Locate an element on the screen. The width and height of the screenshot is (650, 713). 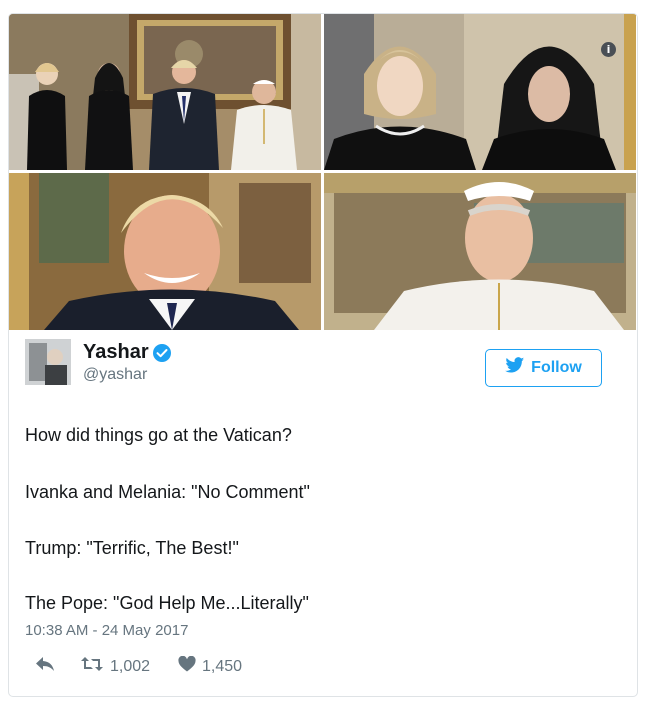
like-button: 1,450 is located at coordinates (210, 666).